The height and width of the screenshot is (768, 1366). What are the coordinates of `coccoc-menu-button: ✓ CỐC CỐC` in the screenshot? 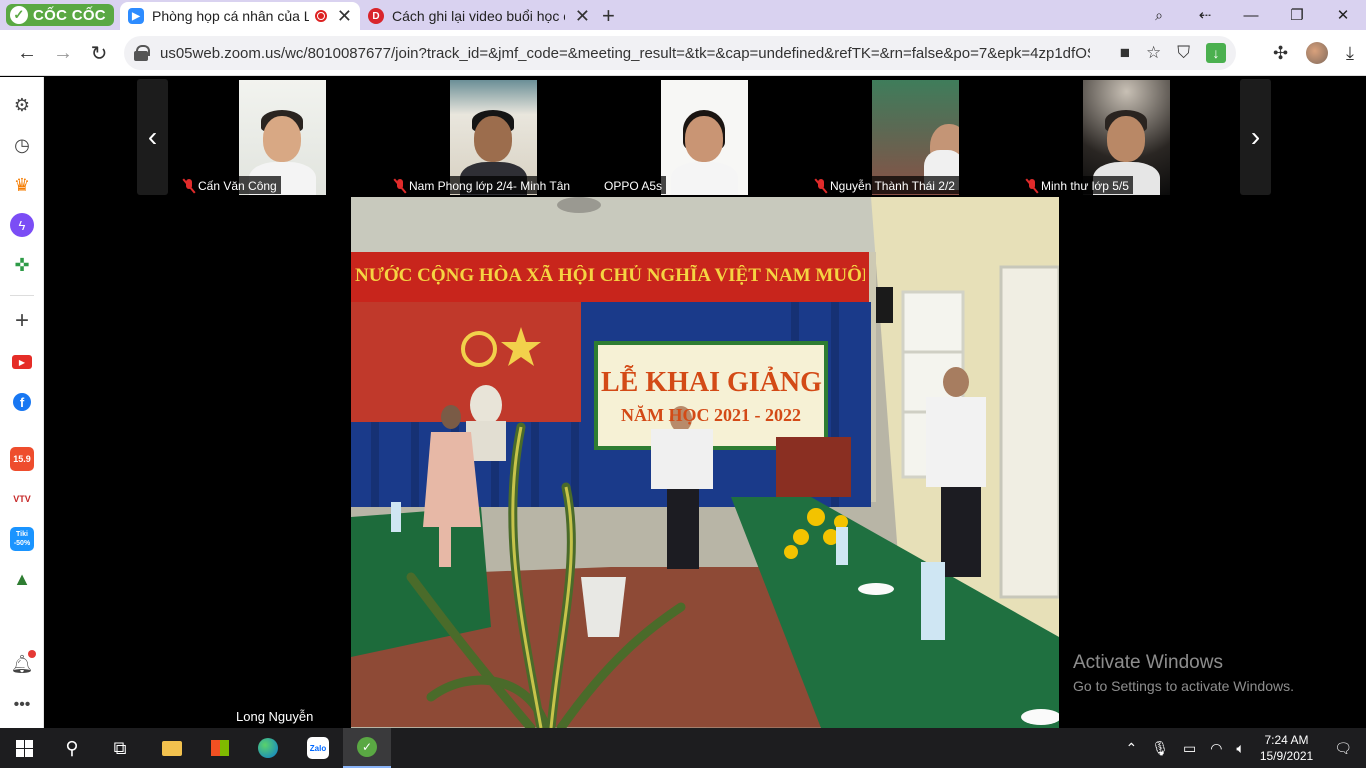 It's located at (60, 15).